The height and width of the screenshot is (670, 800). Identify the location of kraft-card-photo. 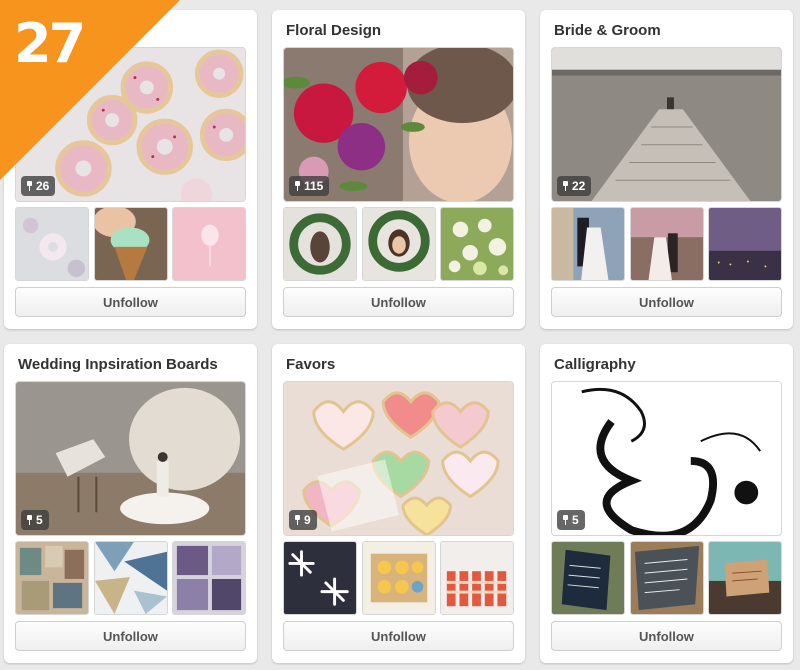
(745, 578).